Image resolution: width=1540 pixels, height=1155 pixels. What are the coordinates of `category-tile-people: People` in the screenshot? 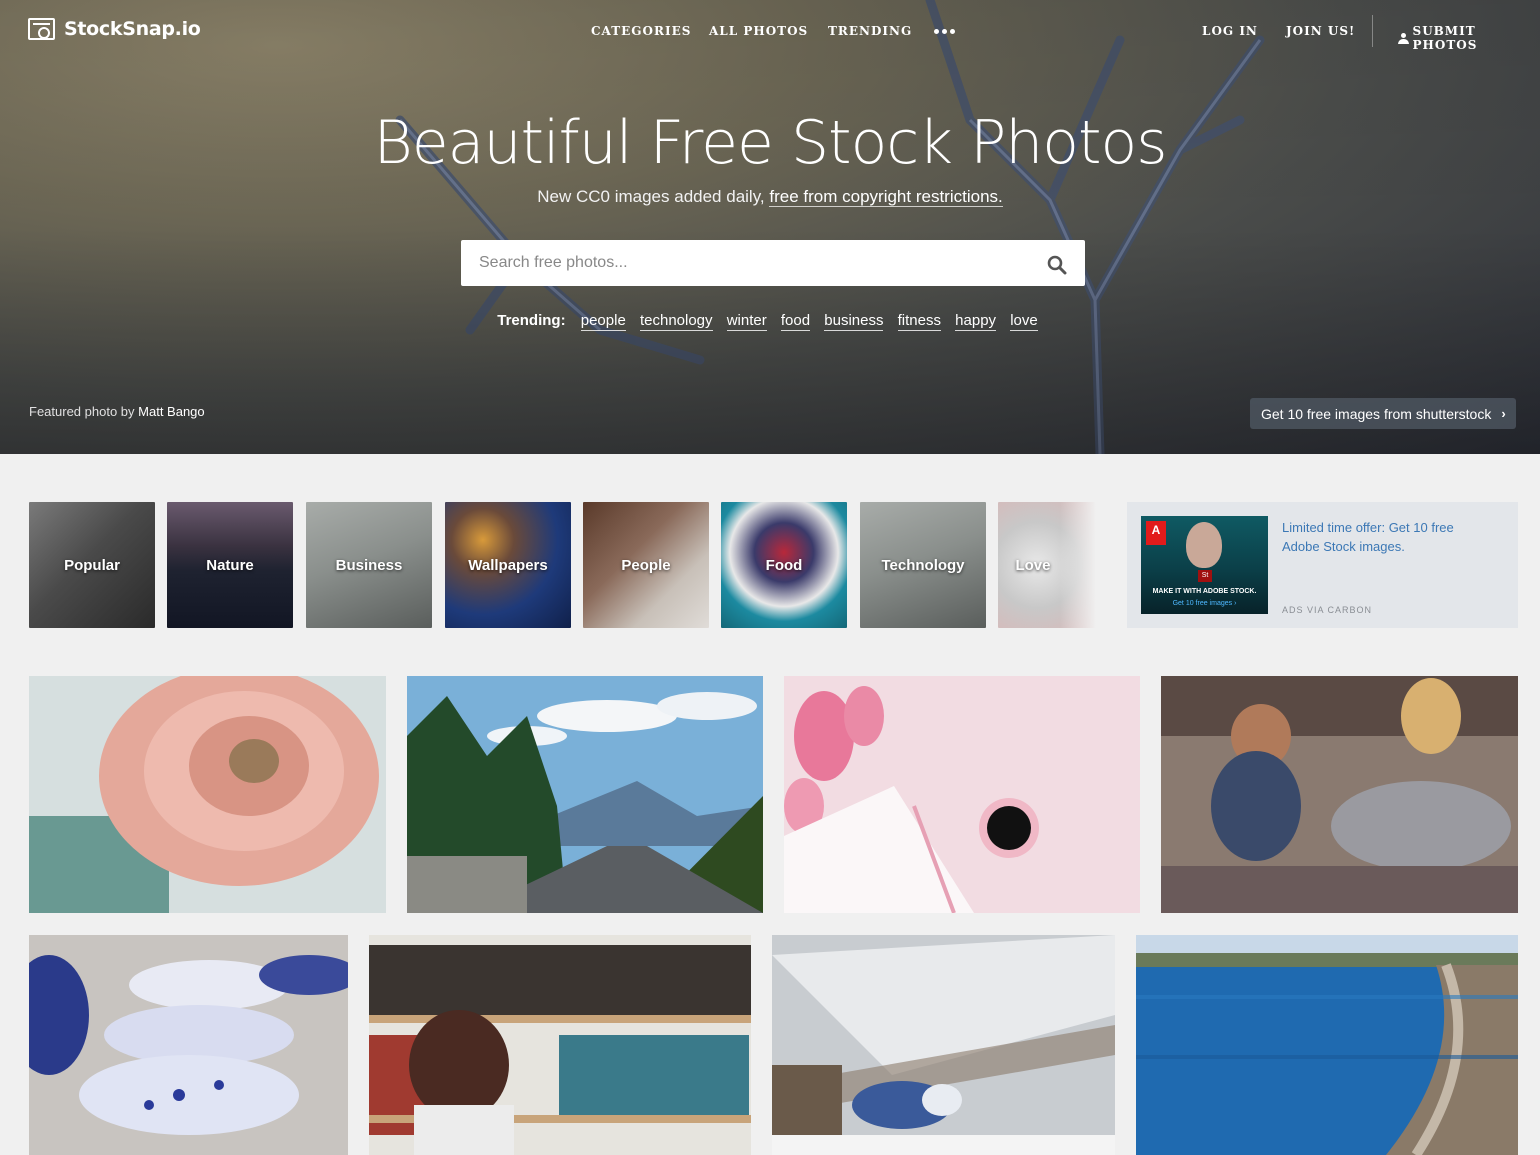 It's located at (646, 565).